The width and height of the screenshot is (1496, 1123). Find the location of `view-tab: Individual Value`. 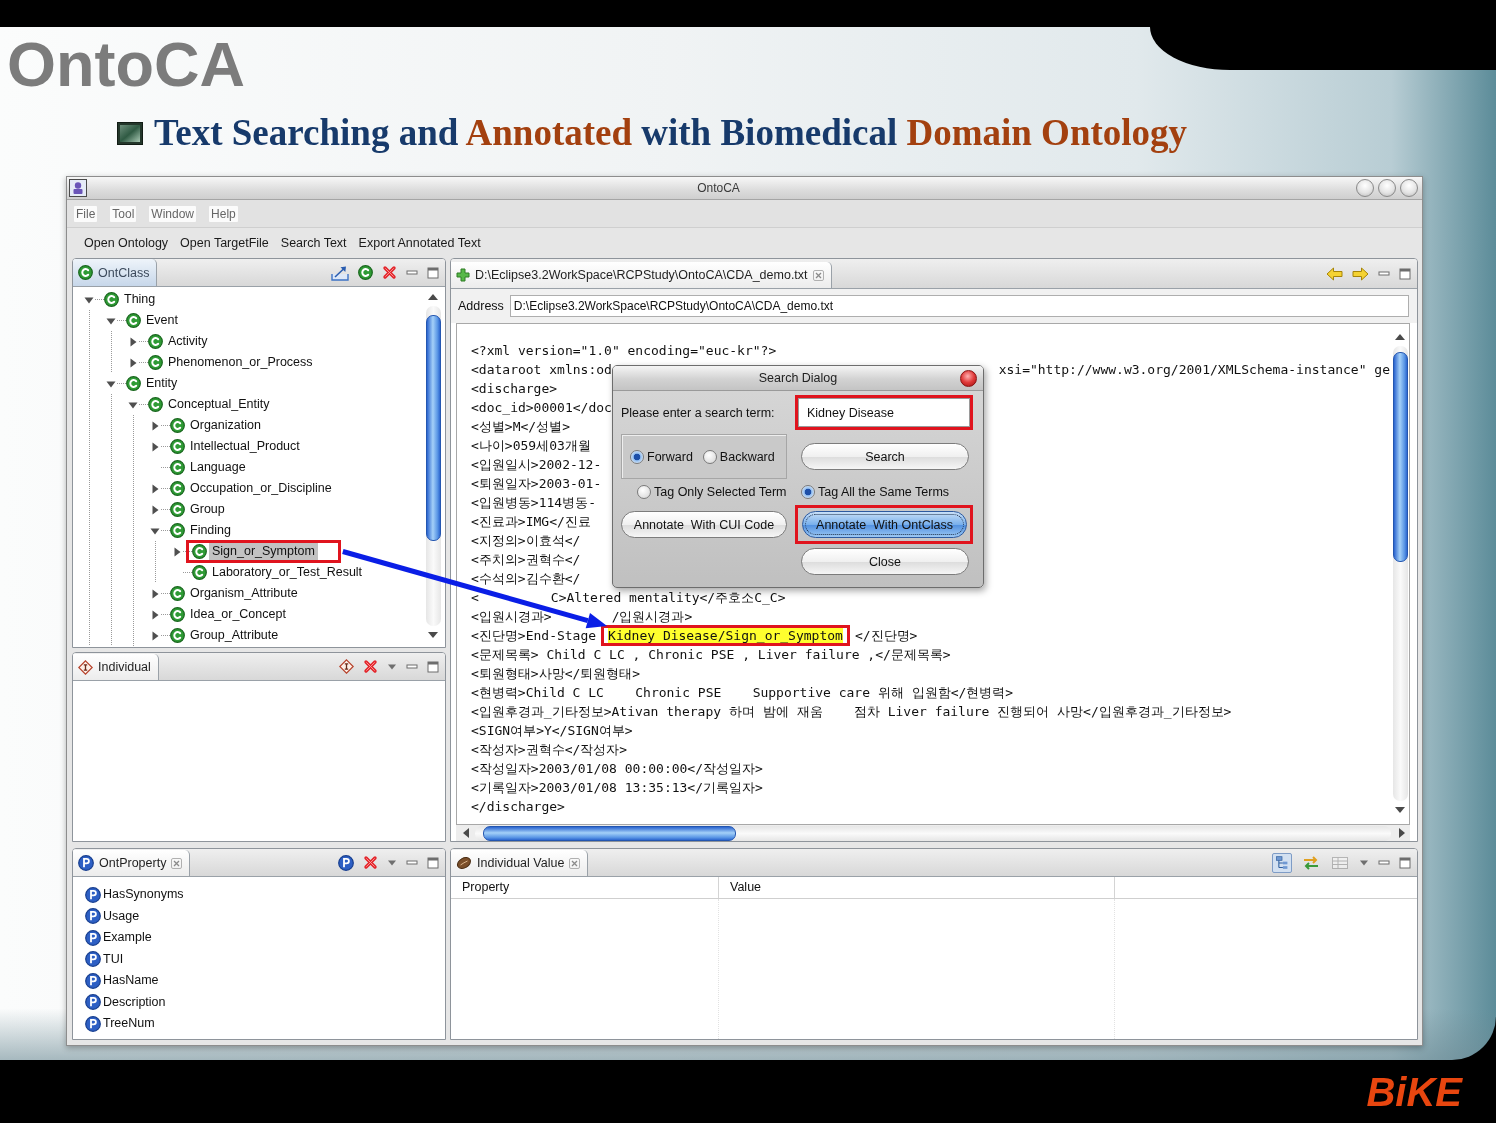

view-tab: Individual Value is located at coordinates (520, 863).